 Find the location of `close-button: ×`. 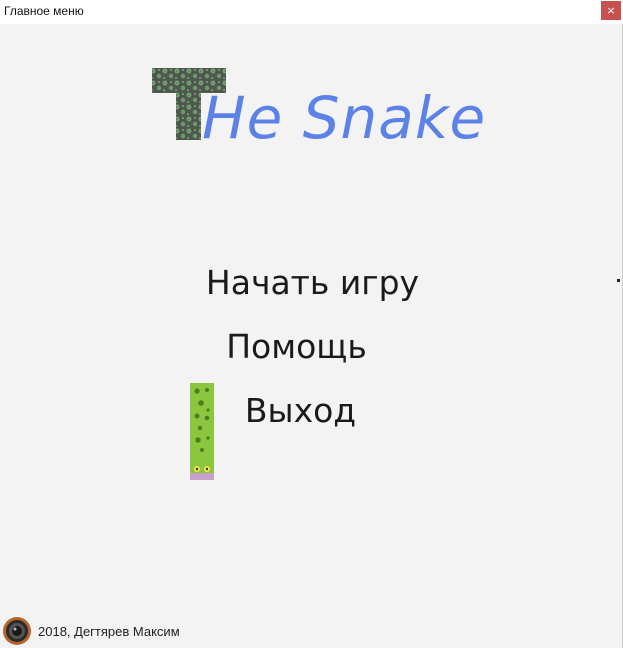

close-button: × is located at coordinates (611, 10).